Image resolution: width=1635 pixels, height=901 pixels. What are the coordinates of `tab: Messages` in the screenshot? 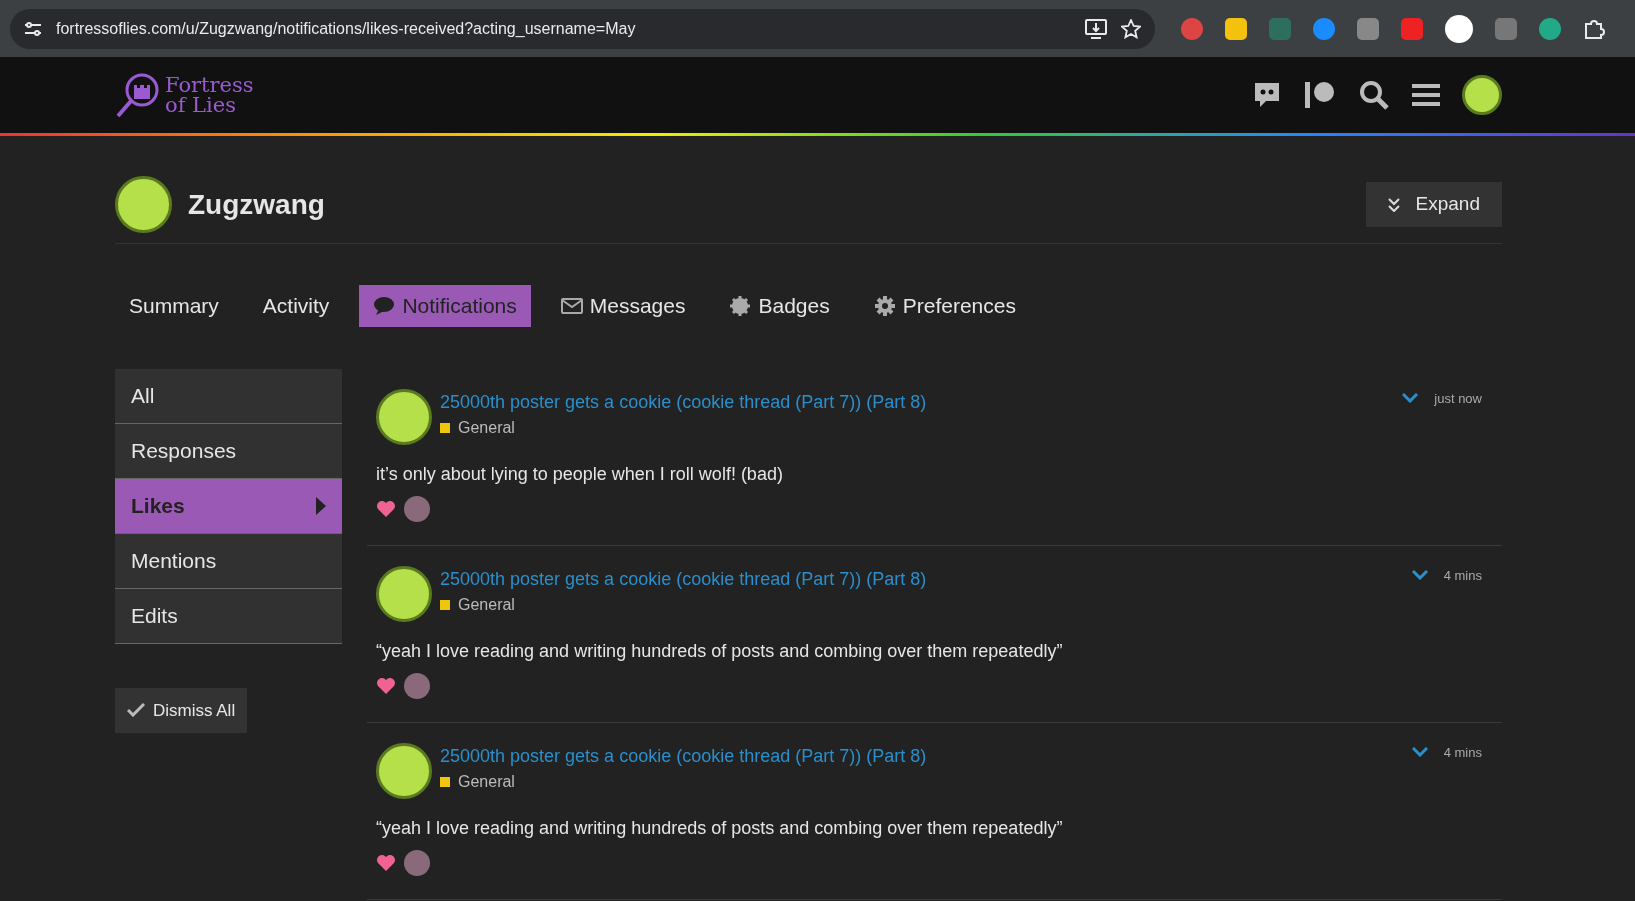 It's located at (623, 306).